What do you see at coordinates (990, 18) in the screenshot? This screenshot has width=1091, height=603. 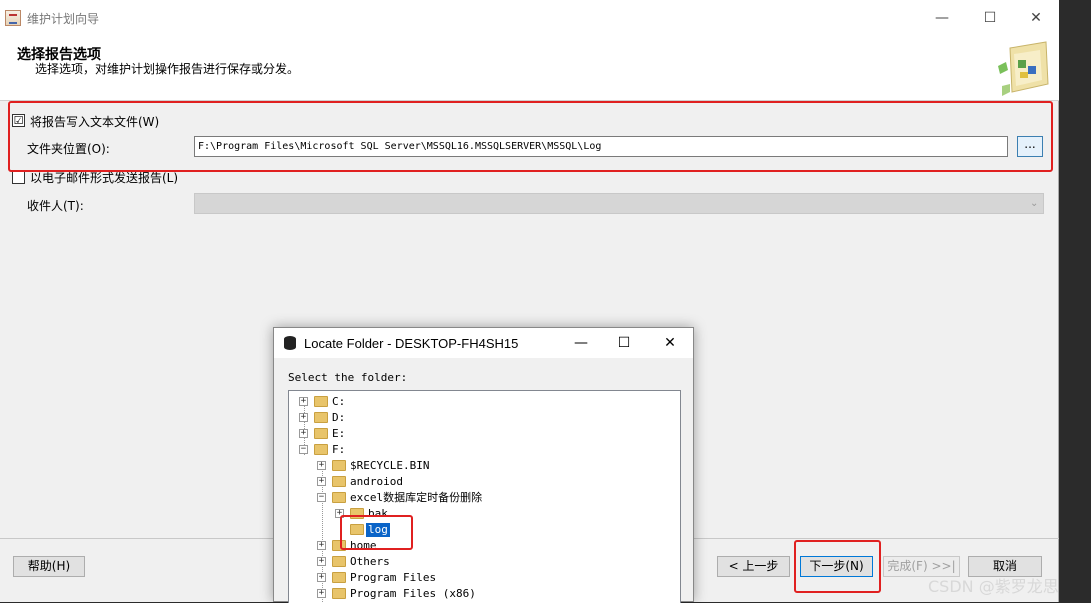 I see `maximize-button: ☐` at bounding box center [990, 18].